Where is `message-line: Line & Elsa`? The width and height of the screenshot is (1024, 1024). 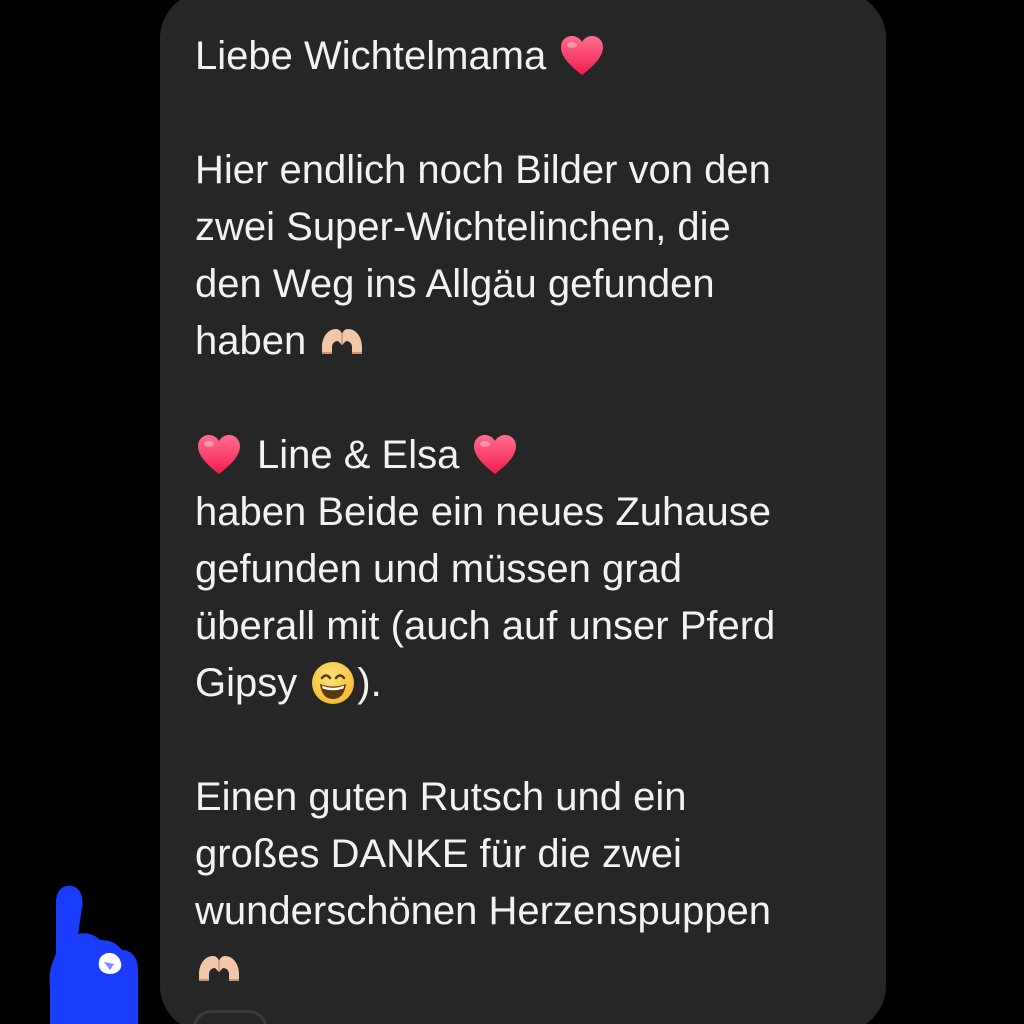
message-line: Line & Elsa is located at coordinates (357, 455).